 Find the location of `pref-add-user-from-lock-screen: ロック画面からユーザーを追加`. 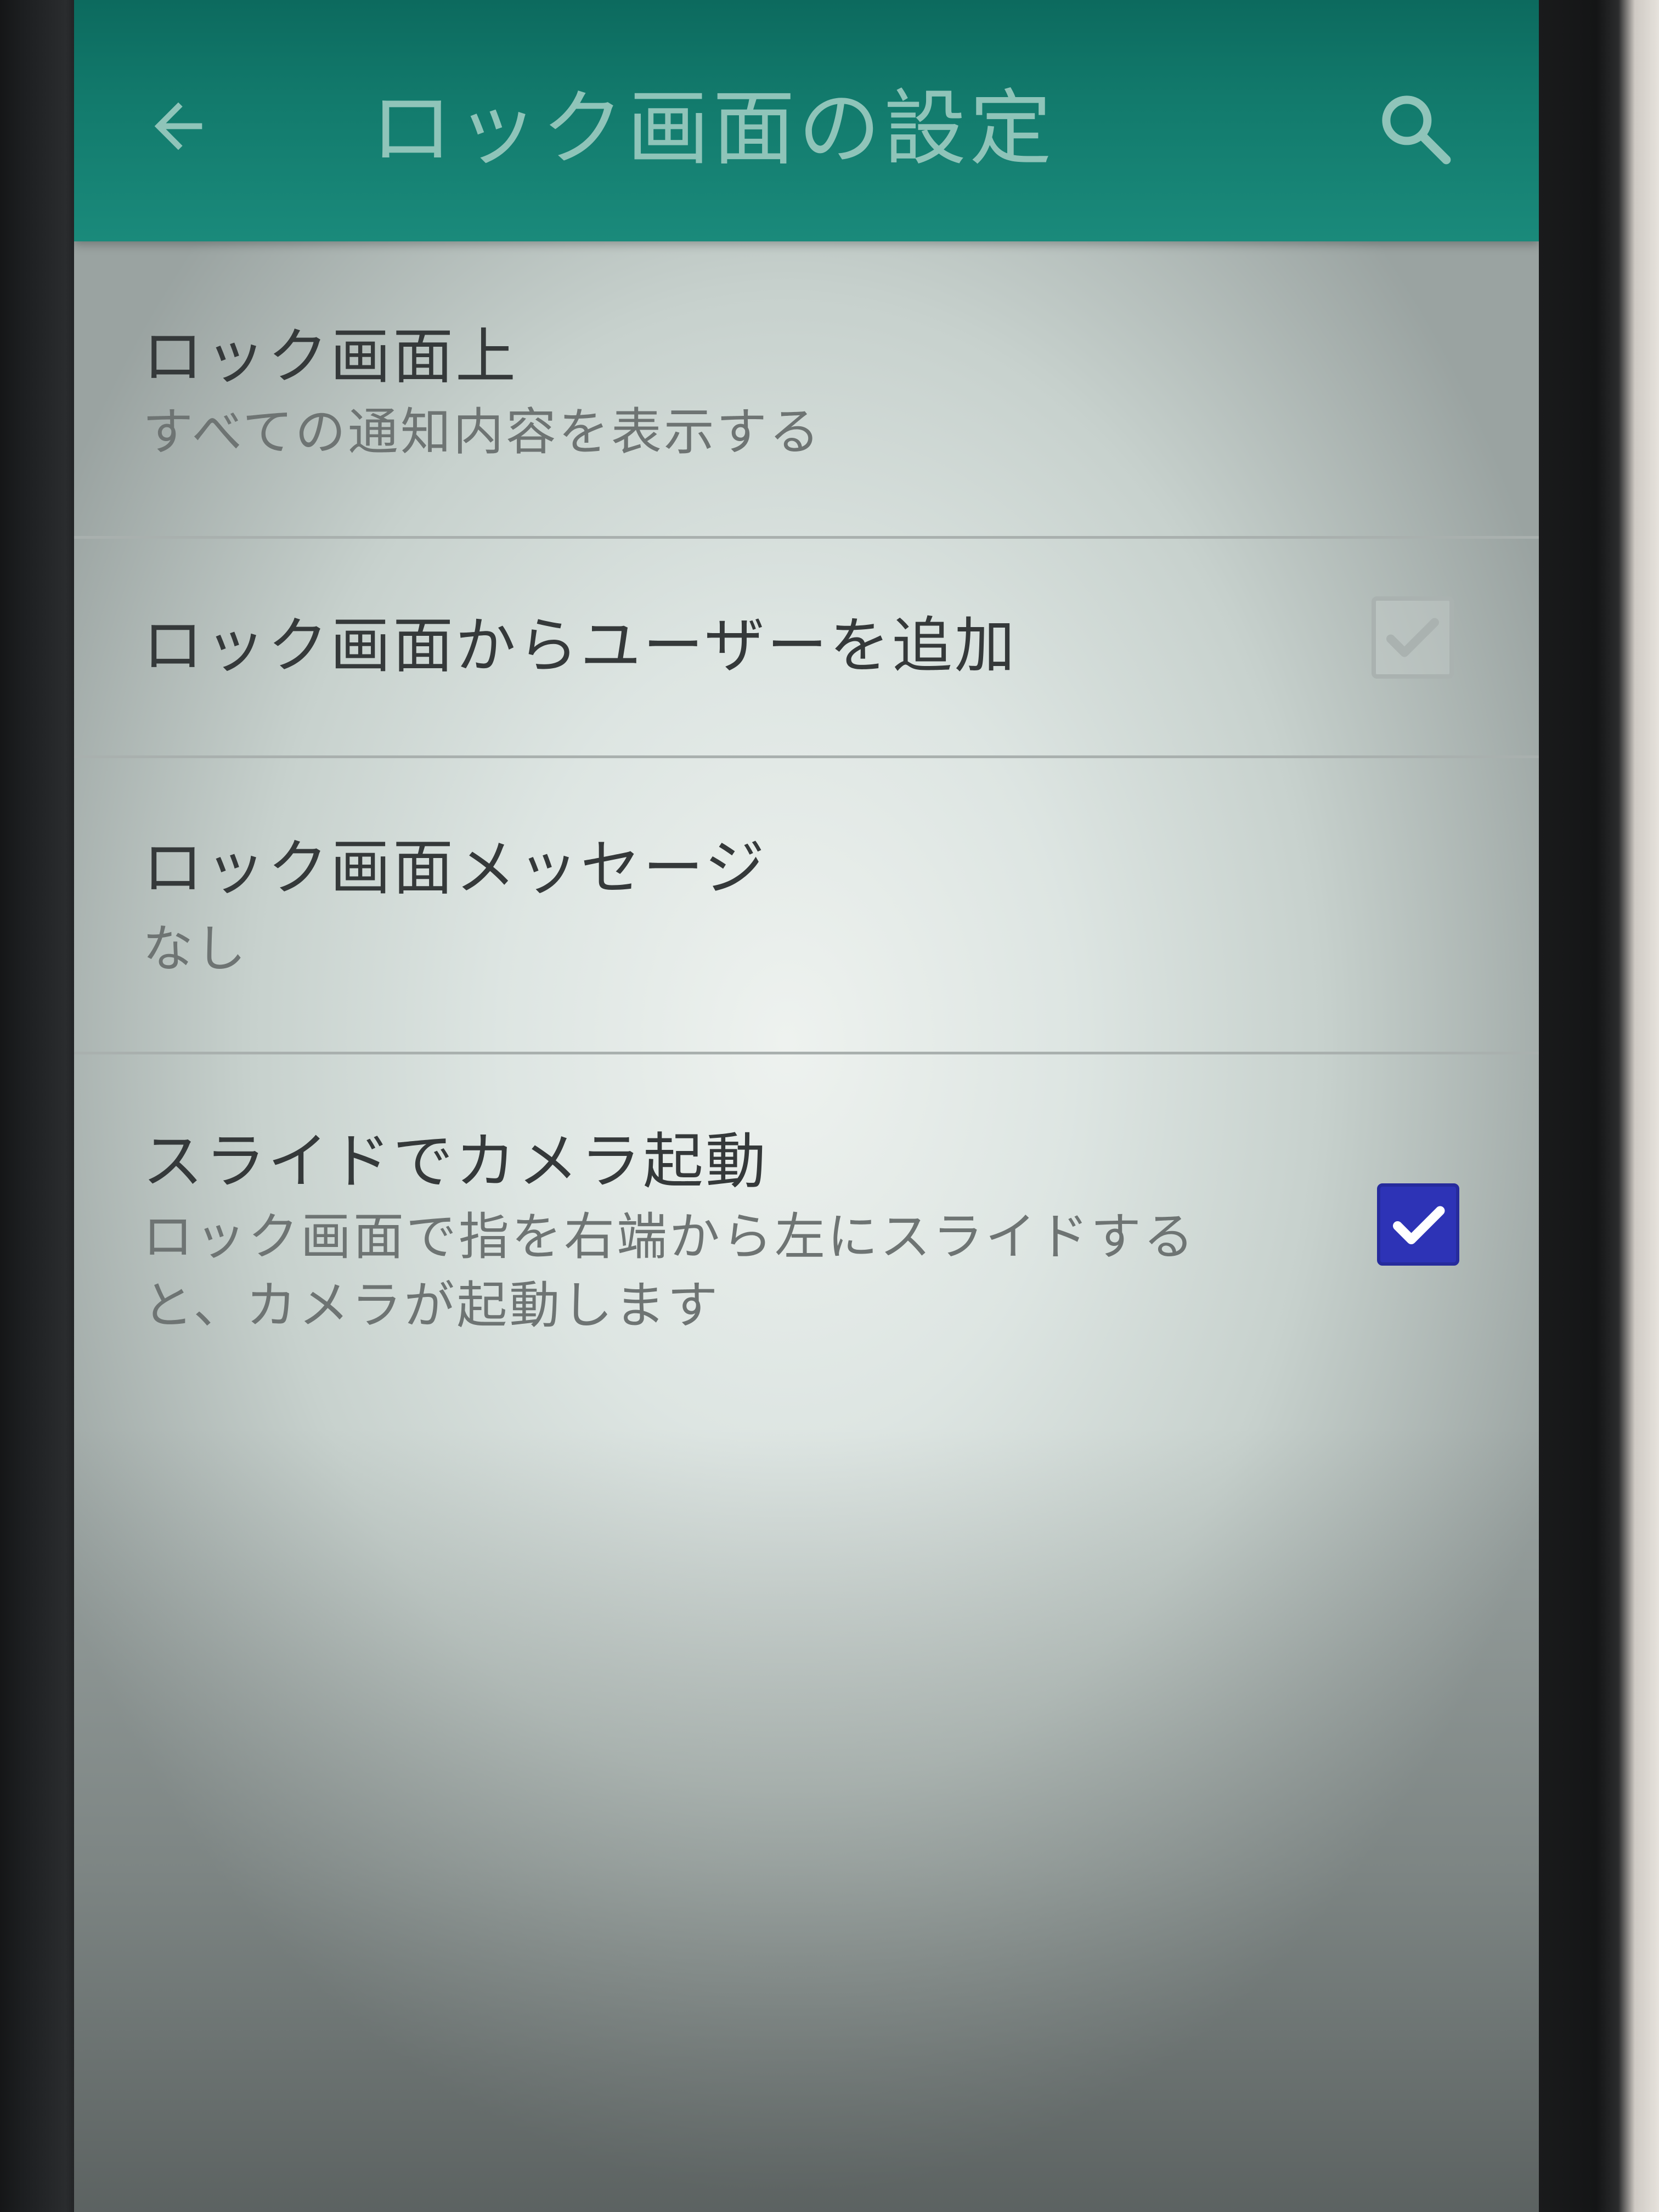

pref-add-user-from-lock-screen: ロック画面からユーザーを追加 is located at coordinates (806, 648).